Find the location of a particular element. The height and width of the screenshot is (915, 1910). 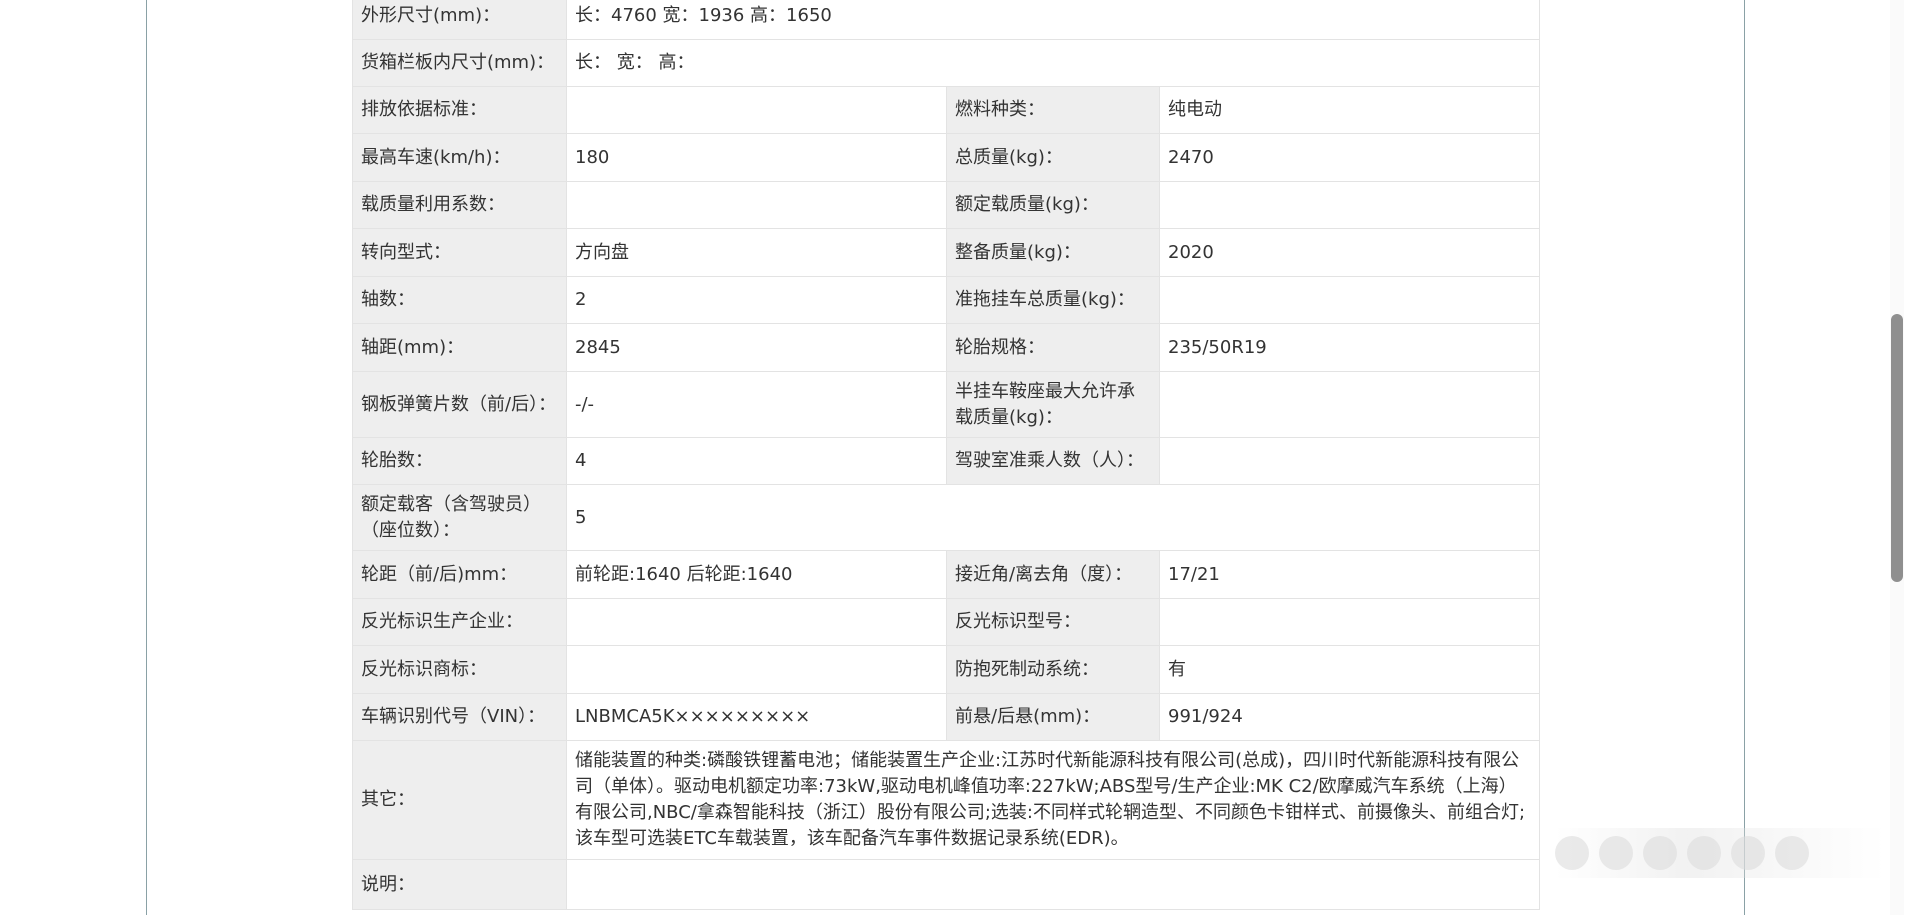

table-row: 排放依据标准： 燃料种类： 纯电动 is located at coordinates (946, 110).